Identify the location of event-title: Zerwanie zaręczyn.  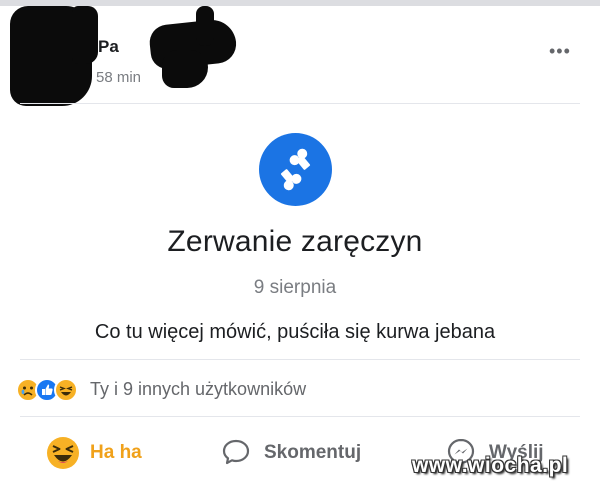
(295, 241).